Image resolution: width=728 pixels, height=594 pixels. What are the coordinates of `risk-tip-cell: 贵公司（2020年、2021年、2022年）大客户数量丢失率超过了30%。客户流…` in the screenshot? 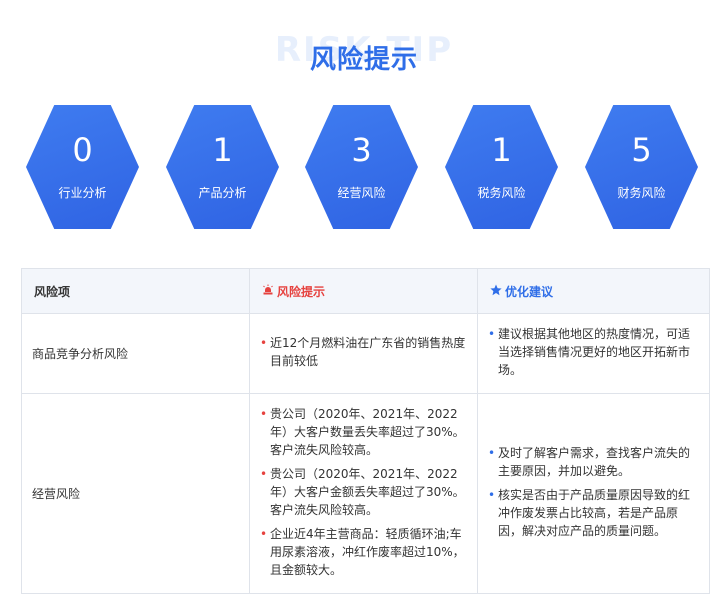 It's located at (363, 493).